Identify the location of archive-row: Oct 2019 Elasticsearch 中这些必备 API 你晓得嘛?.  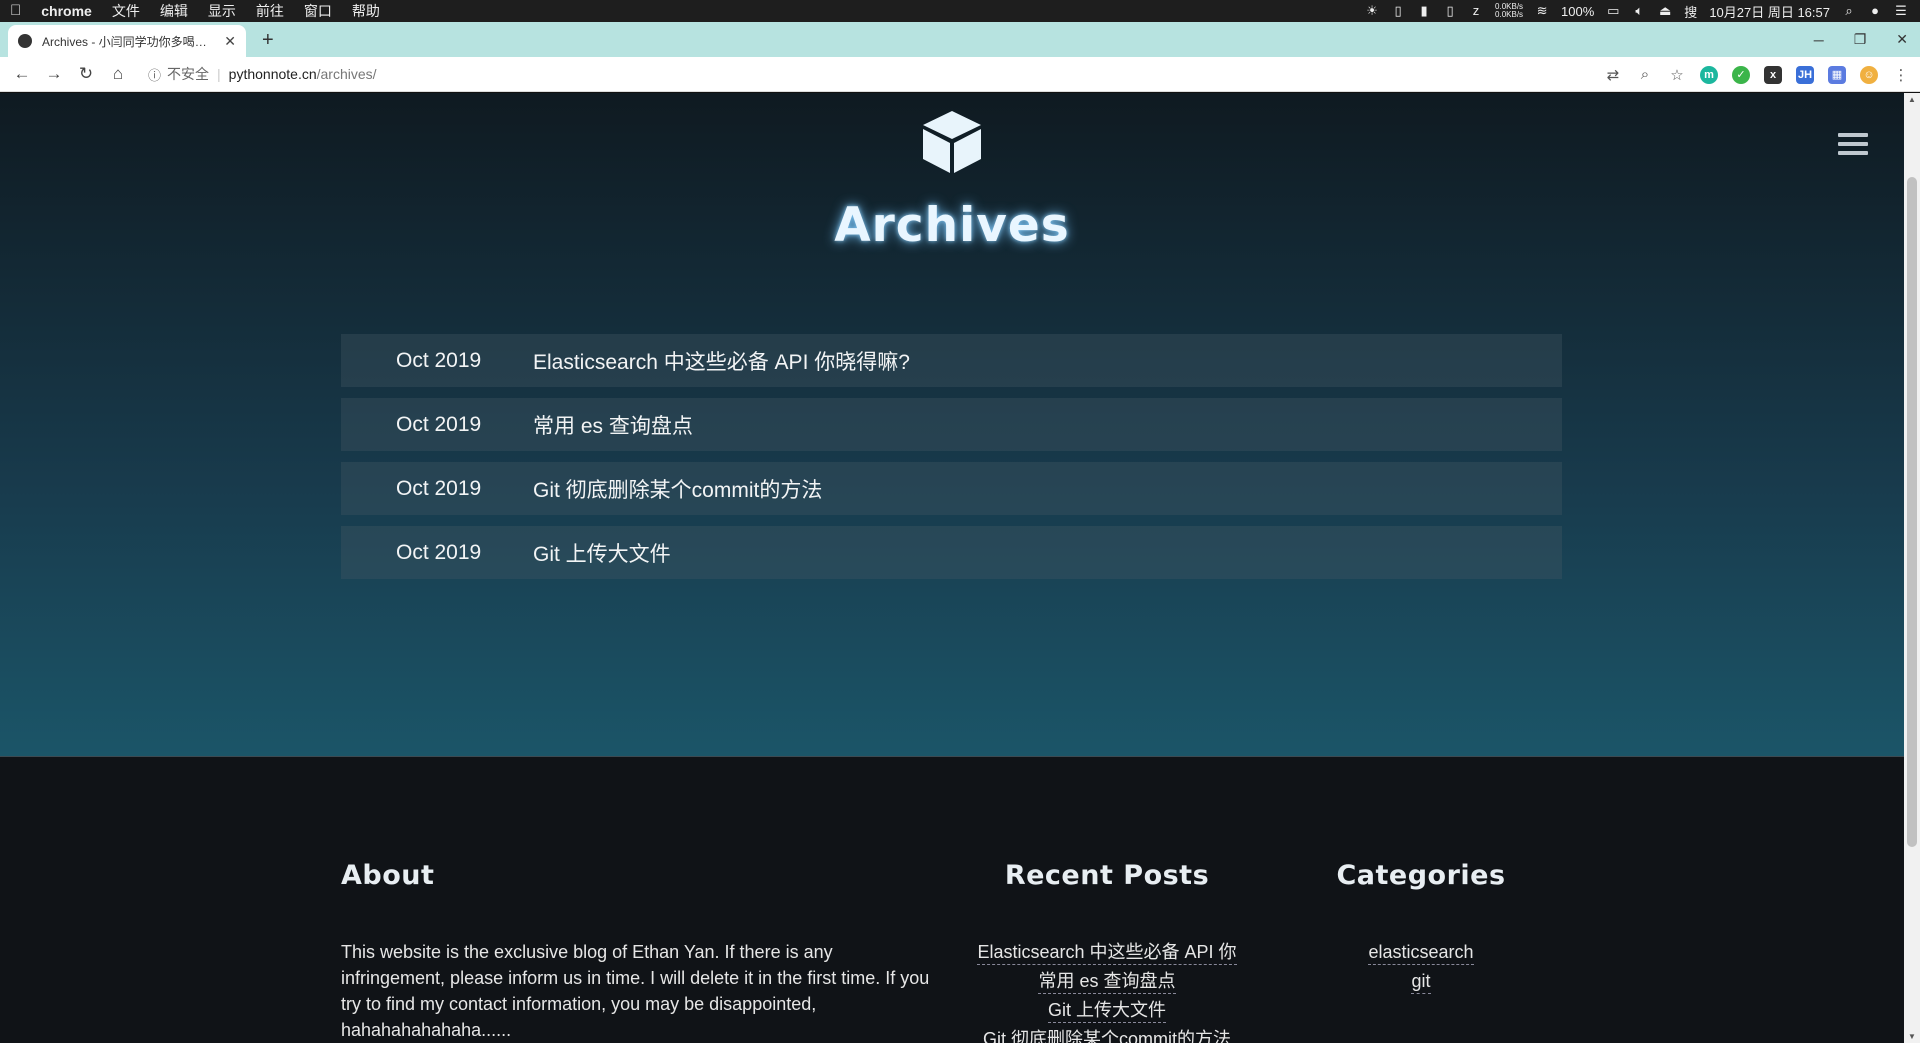
(951, 360).